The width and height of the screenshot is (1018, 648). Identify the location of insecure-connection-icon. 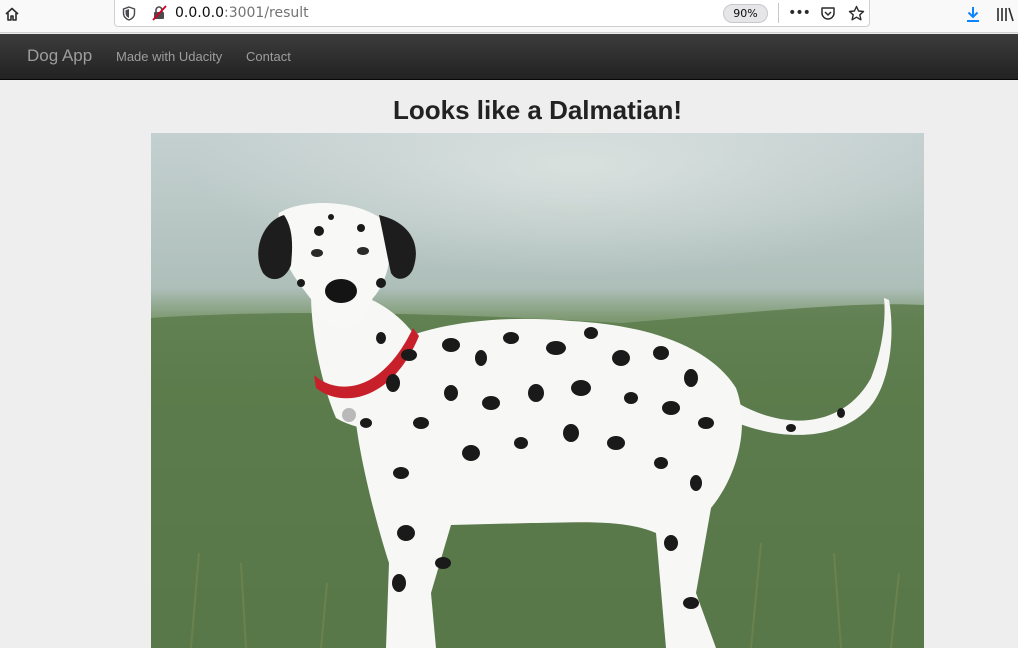
(159, 13).